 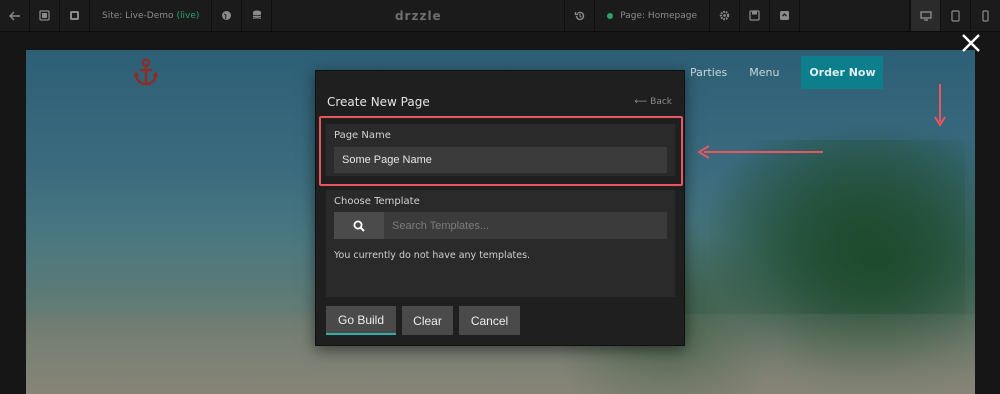 I want to click on empty-templates-message: You currently do not have any templates., so click(x=432, y=255).